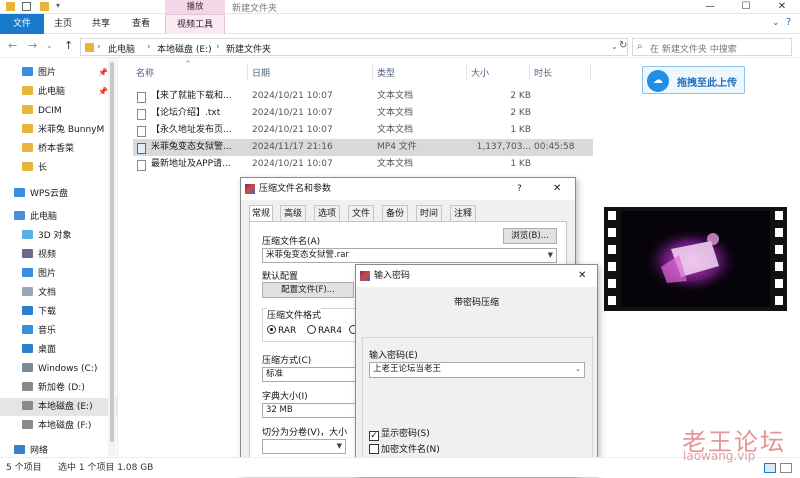  What do you see at coordinates (59, 350) in the screenshot?
I see `sidebar-item: 桌面` at bounding box center [59, 350].